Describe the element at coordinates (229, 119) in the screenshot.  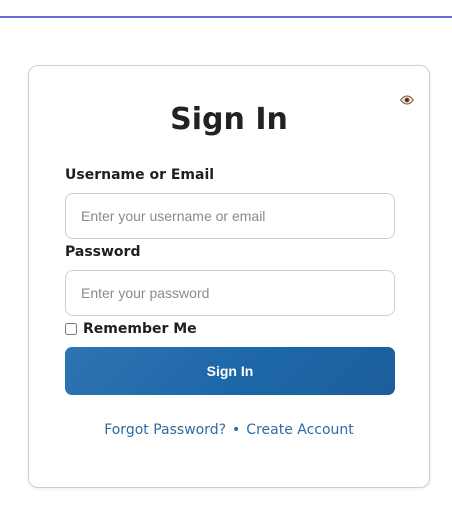
I see `page-title: Sign In` at that location.